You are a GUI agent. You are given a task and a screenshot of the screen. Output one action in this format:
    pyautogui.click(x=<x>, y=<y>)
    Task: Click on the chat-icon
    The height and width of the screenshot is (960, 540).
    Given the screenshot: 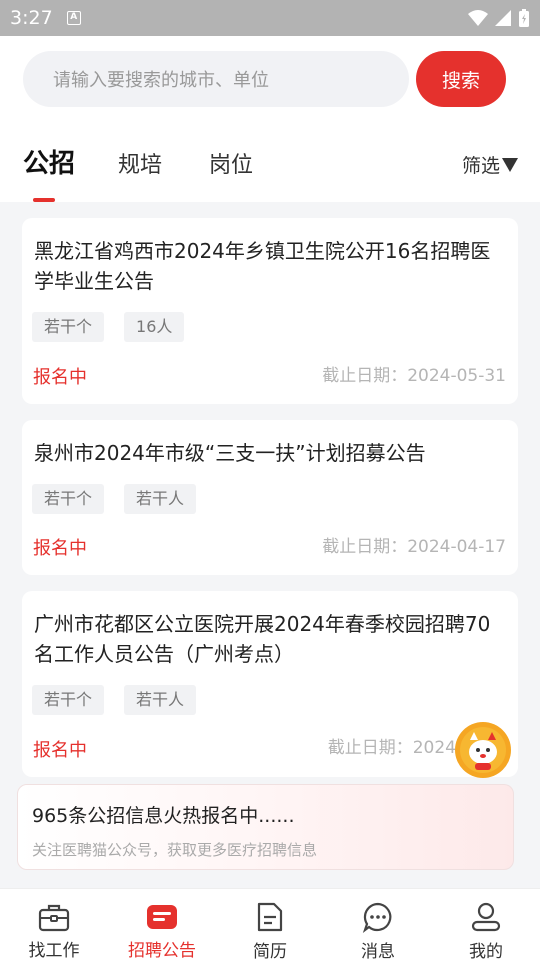 What is the action you would take?
    pyautogui.click(x=378, y=917)
    